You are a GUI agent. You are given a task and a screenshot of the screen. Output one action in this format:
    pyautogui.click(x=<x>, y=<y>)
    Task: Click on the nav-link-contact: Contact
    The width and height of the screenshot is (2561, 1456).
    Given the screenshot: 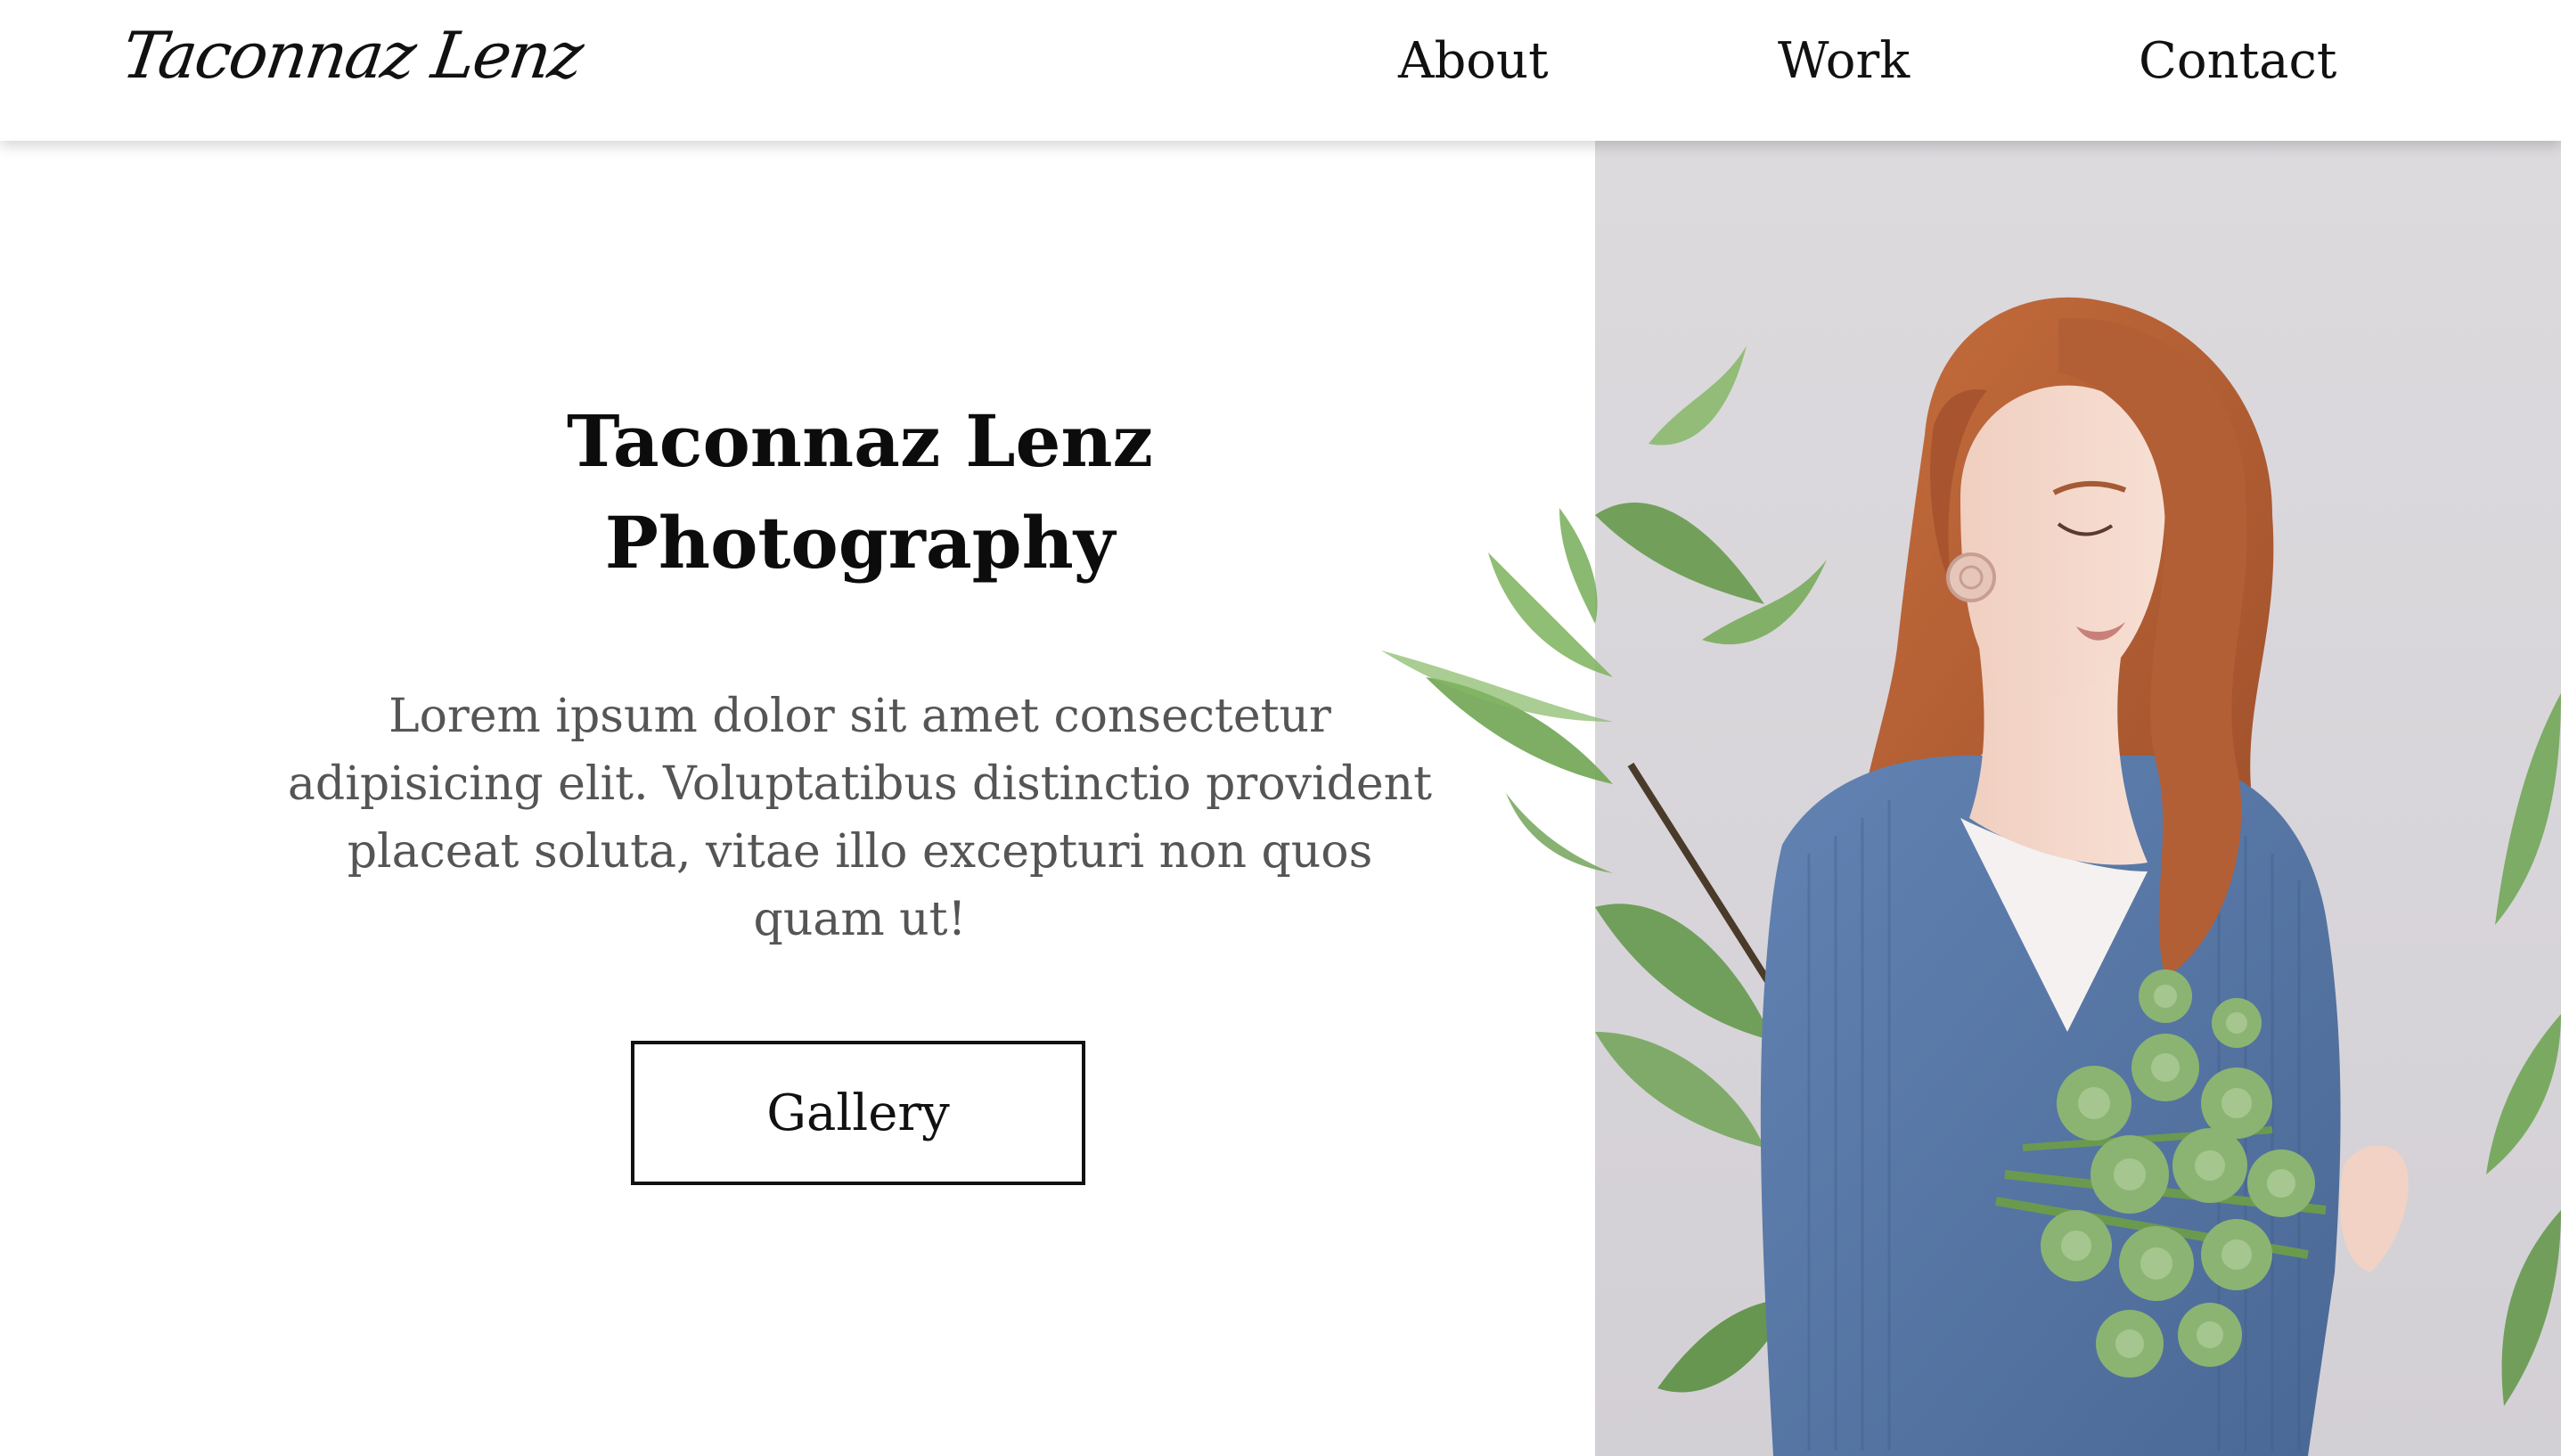 What is the action you would take?
    pyautogui.click(x=2237, y=61)
    